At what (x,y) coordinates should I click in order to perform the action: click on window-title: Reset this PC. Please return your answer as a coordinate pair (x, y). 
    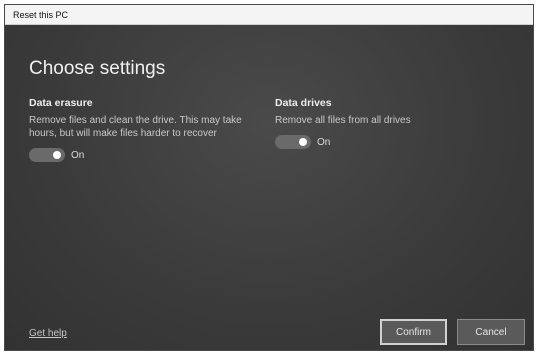
    Looking at the image, I should click on (269, 15).